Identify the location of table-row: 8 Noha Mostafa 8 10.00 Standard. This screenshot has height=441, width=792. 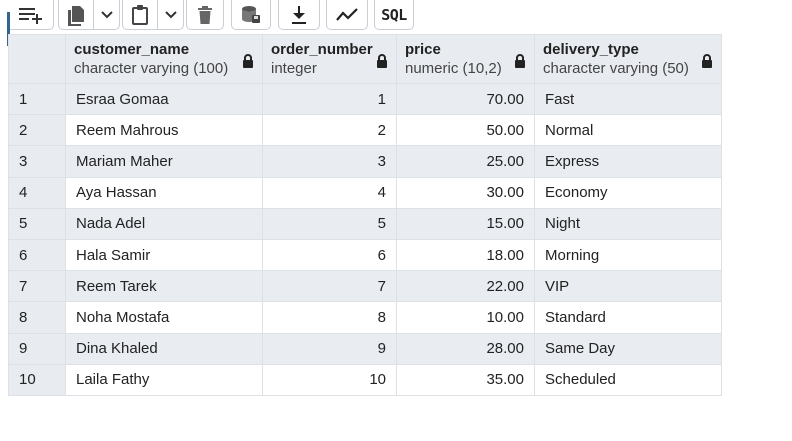
(365, 317).